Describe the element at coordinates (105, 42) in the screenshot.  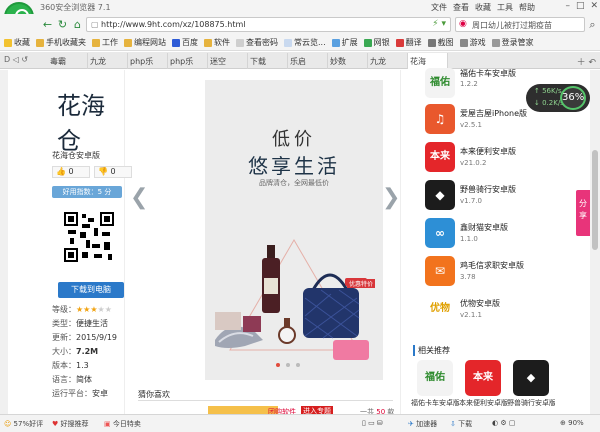
I see `bookmark-item: 工作` at that location.